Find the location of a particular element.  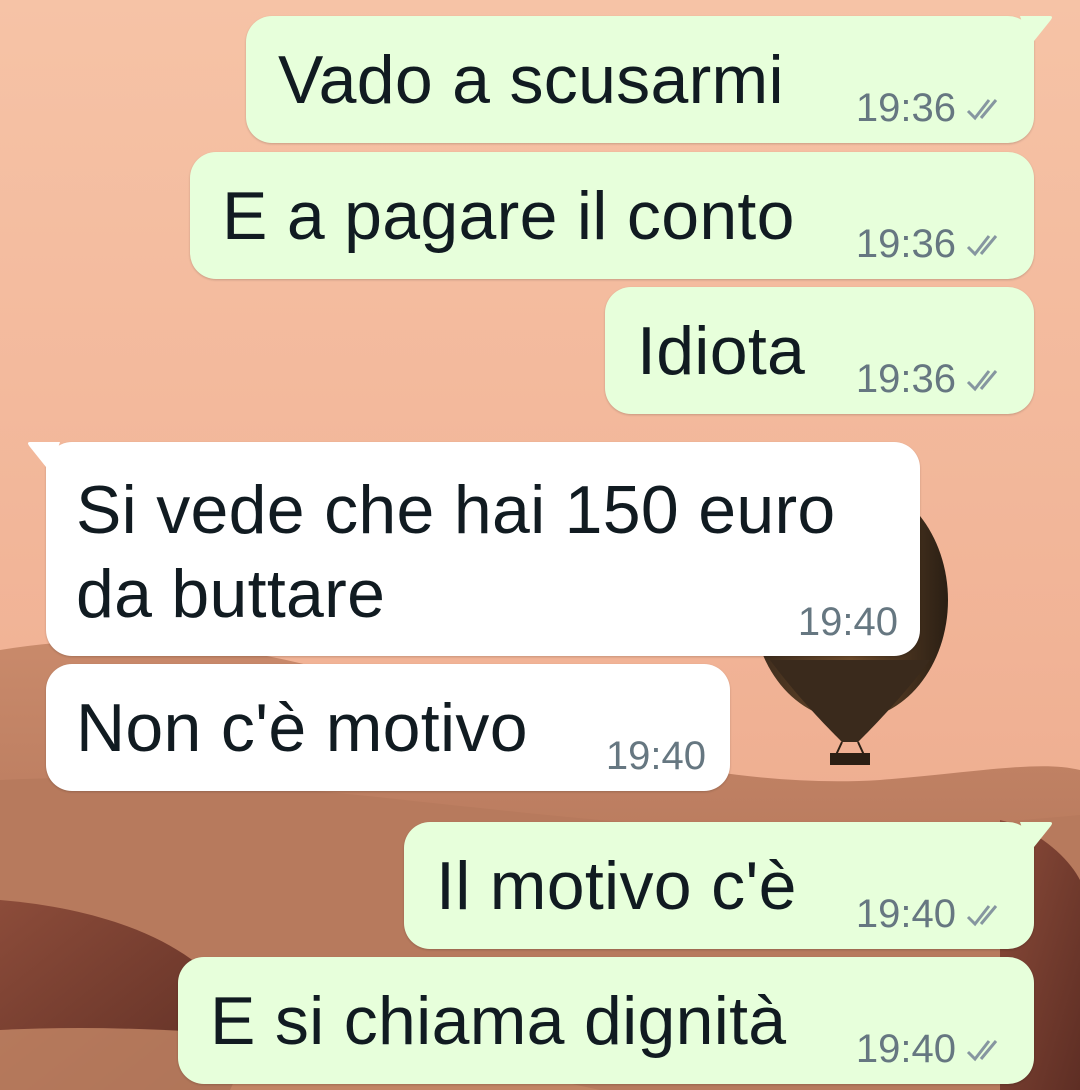

message-text: Idiota is located at coordinates (721, 351).